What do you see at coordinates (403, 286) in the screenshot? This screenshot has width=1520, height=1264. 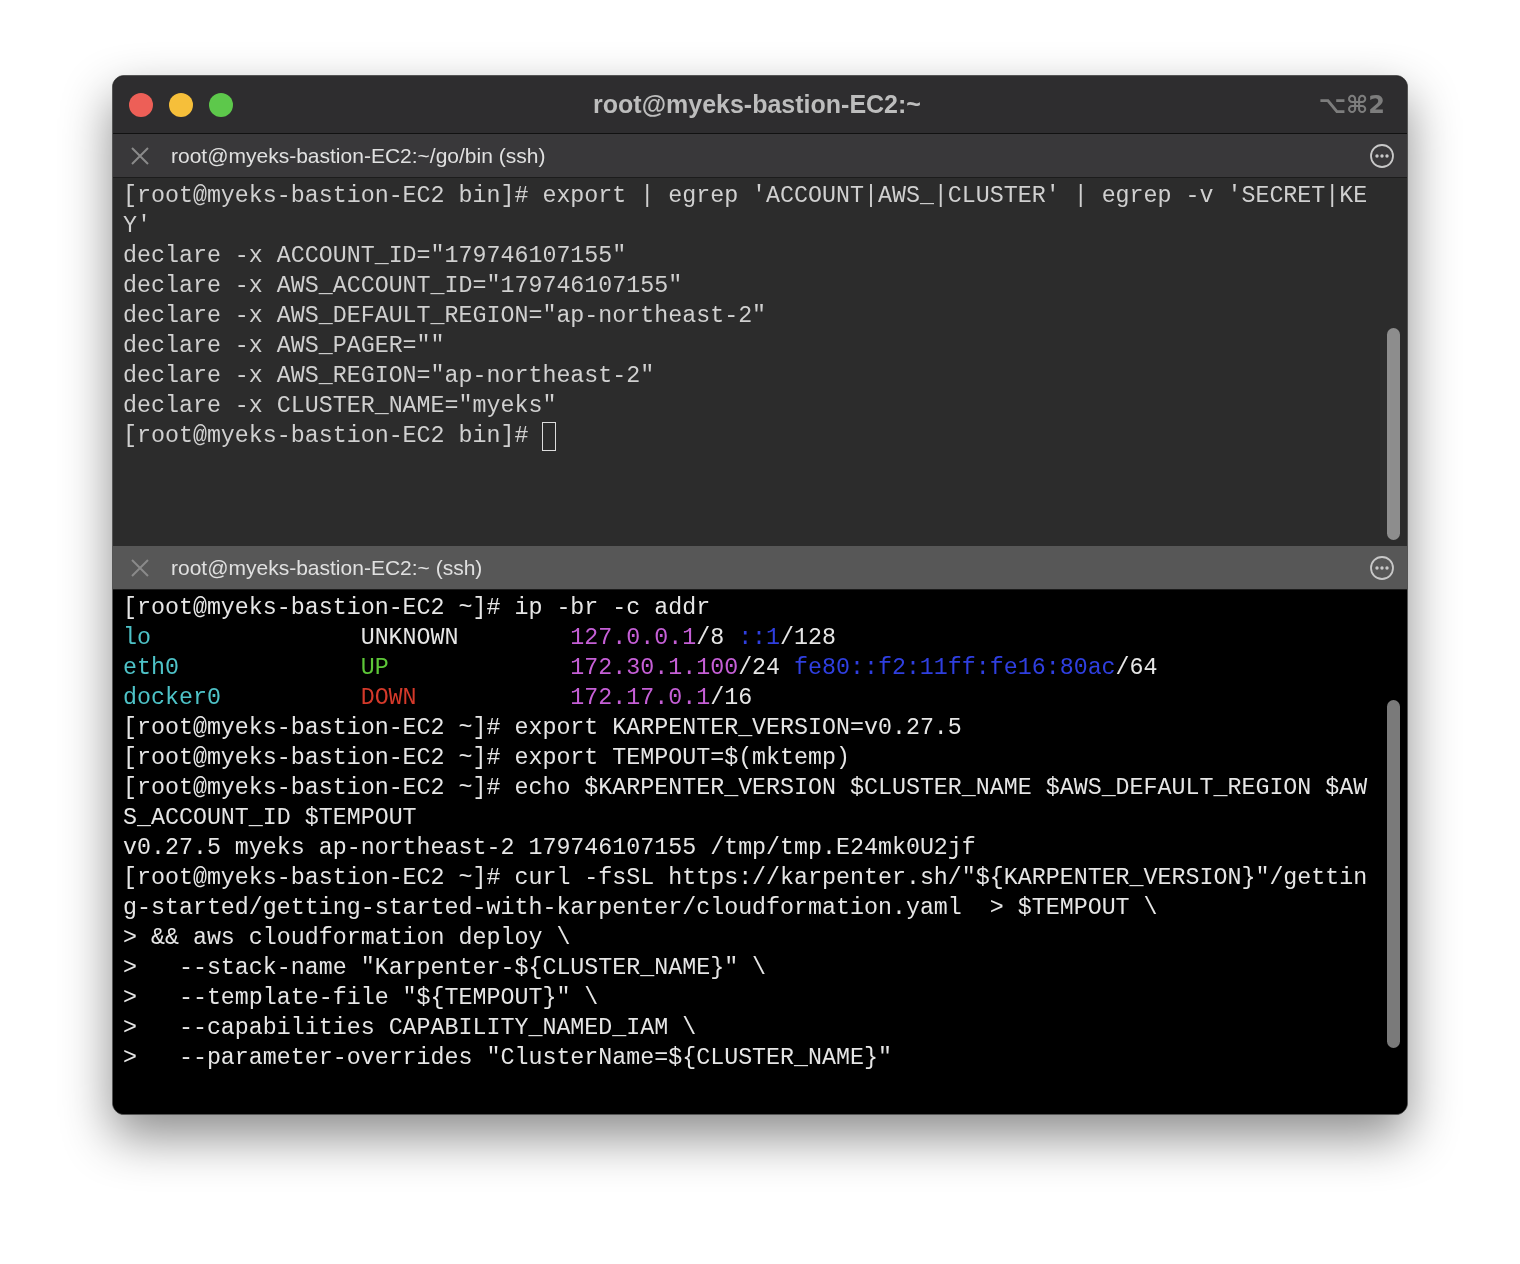 I see `terminal-line: declare -x AWS_ACCOUNT_ID="179746107155"` at bounding box center [403, 286].